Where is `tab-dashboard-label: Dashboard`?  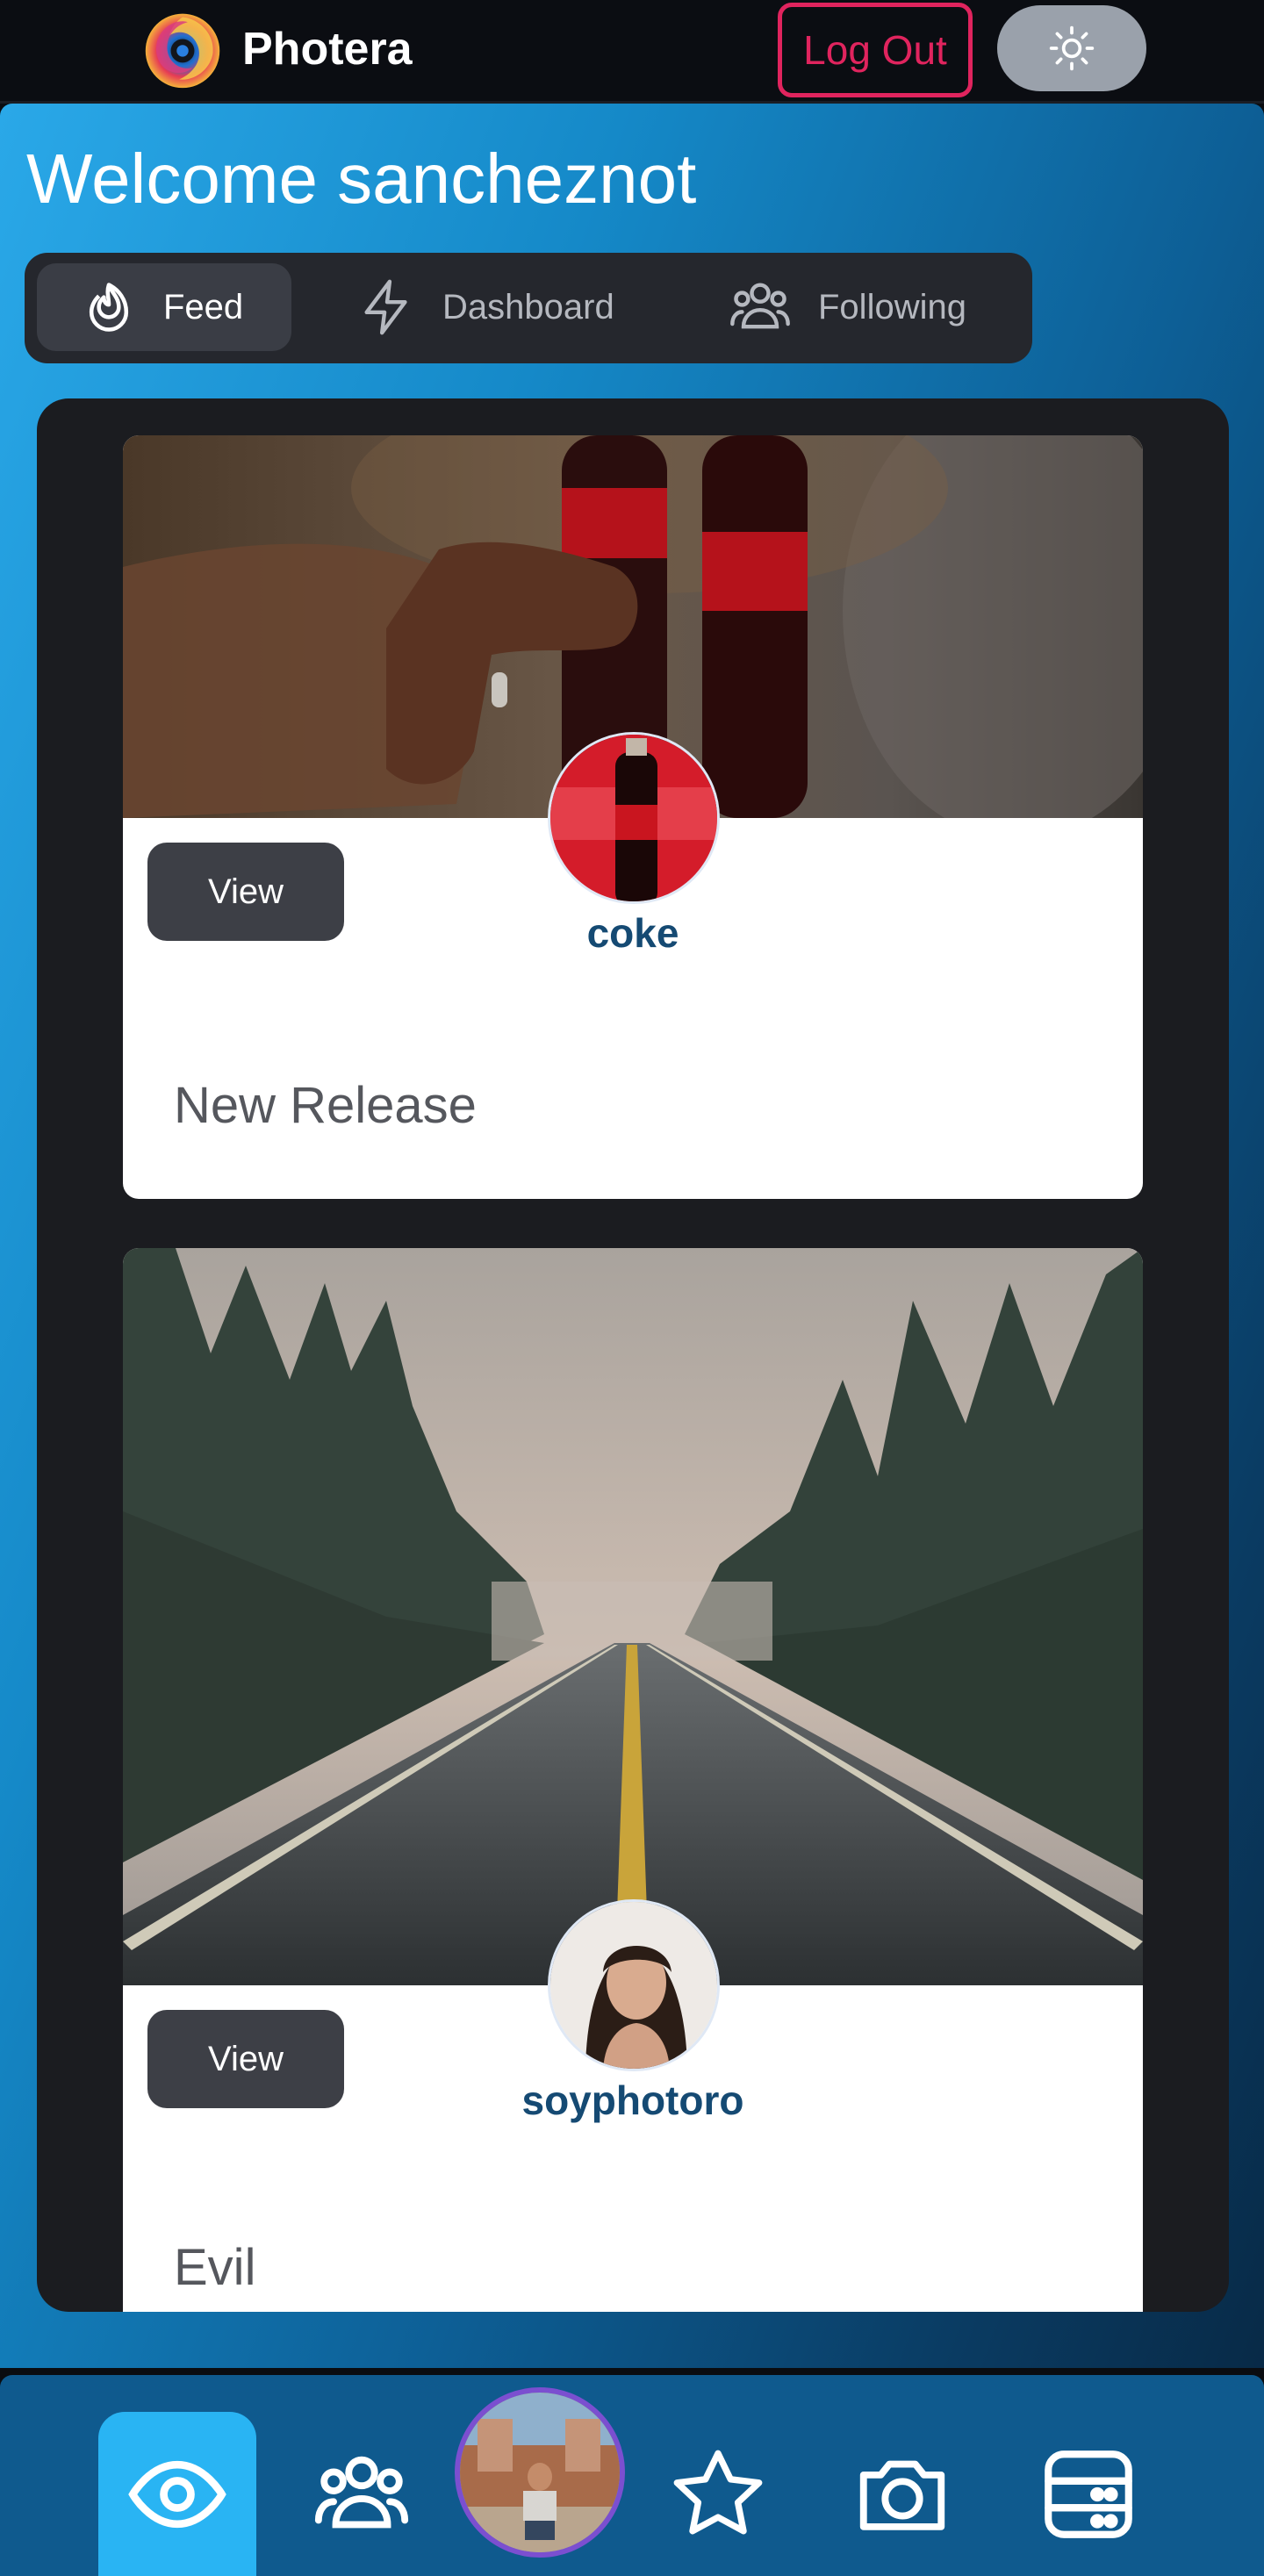
tab-dashboard-label: Dashboard is located at coordinates (528, 307).